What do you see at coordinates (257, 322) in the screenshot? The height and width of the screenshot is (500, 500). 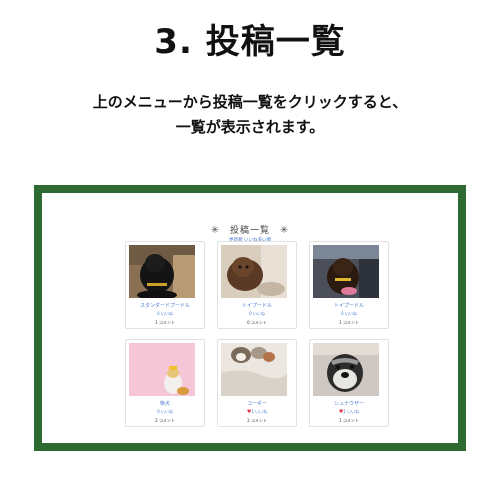 I see `post-comments: 0 コメント` at bounding box center [257, 322].